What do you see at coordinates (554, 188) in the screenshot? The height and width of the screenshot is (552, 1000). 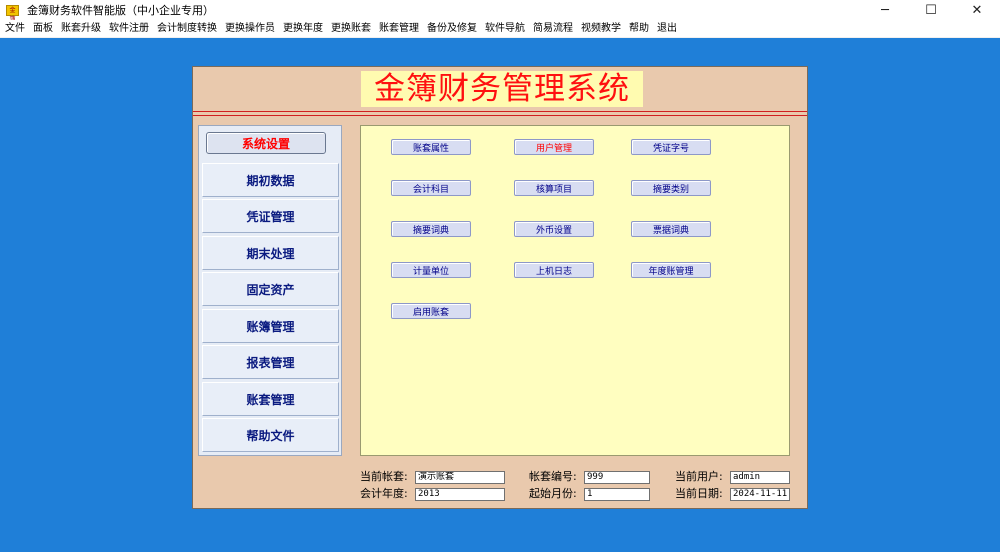 I see `accounting-items-button: 核算项目` at bounding box center [554, 188].